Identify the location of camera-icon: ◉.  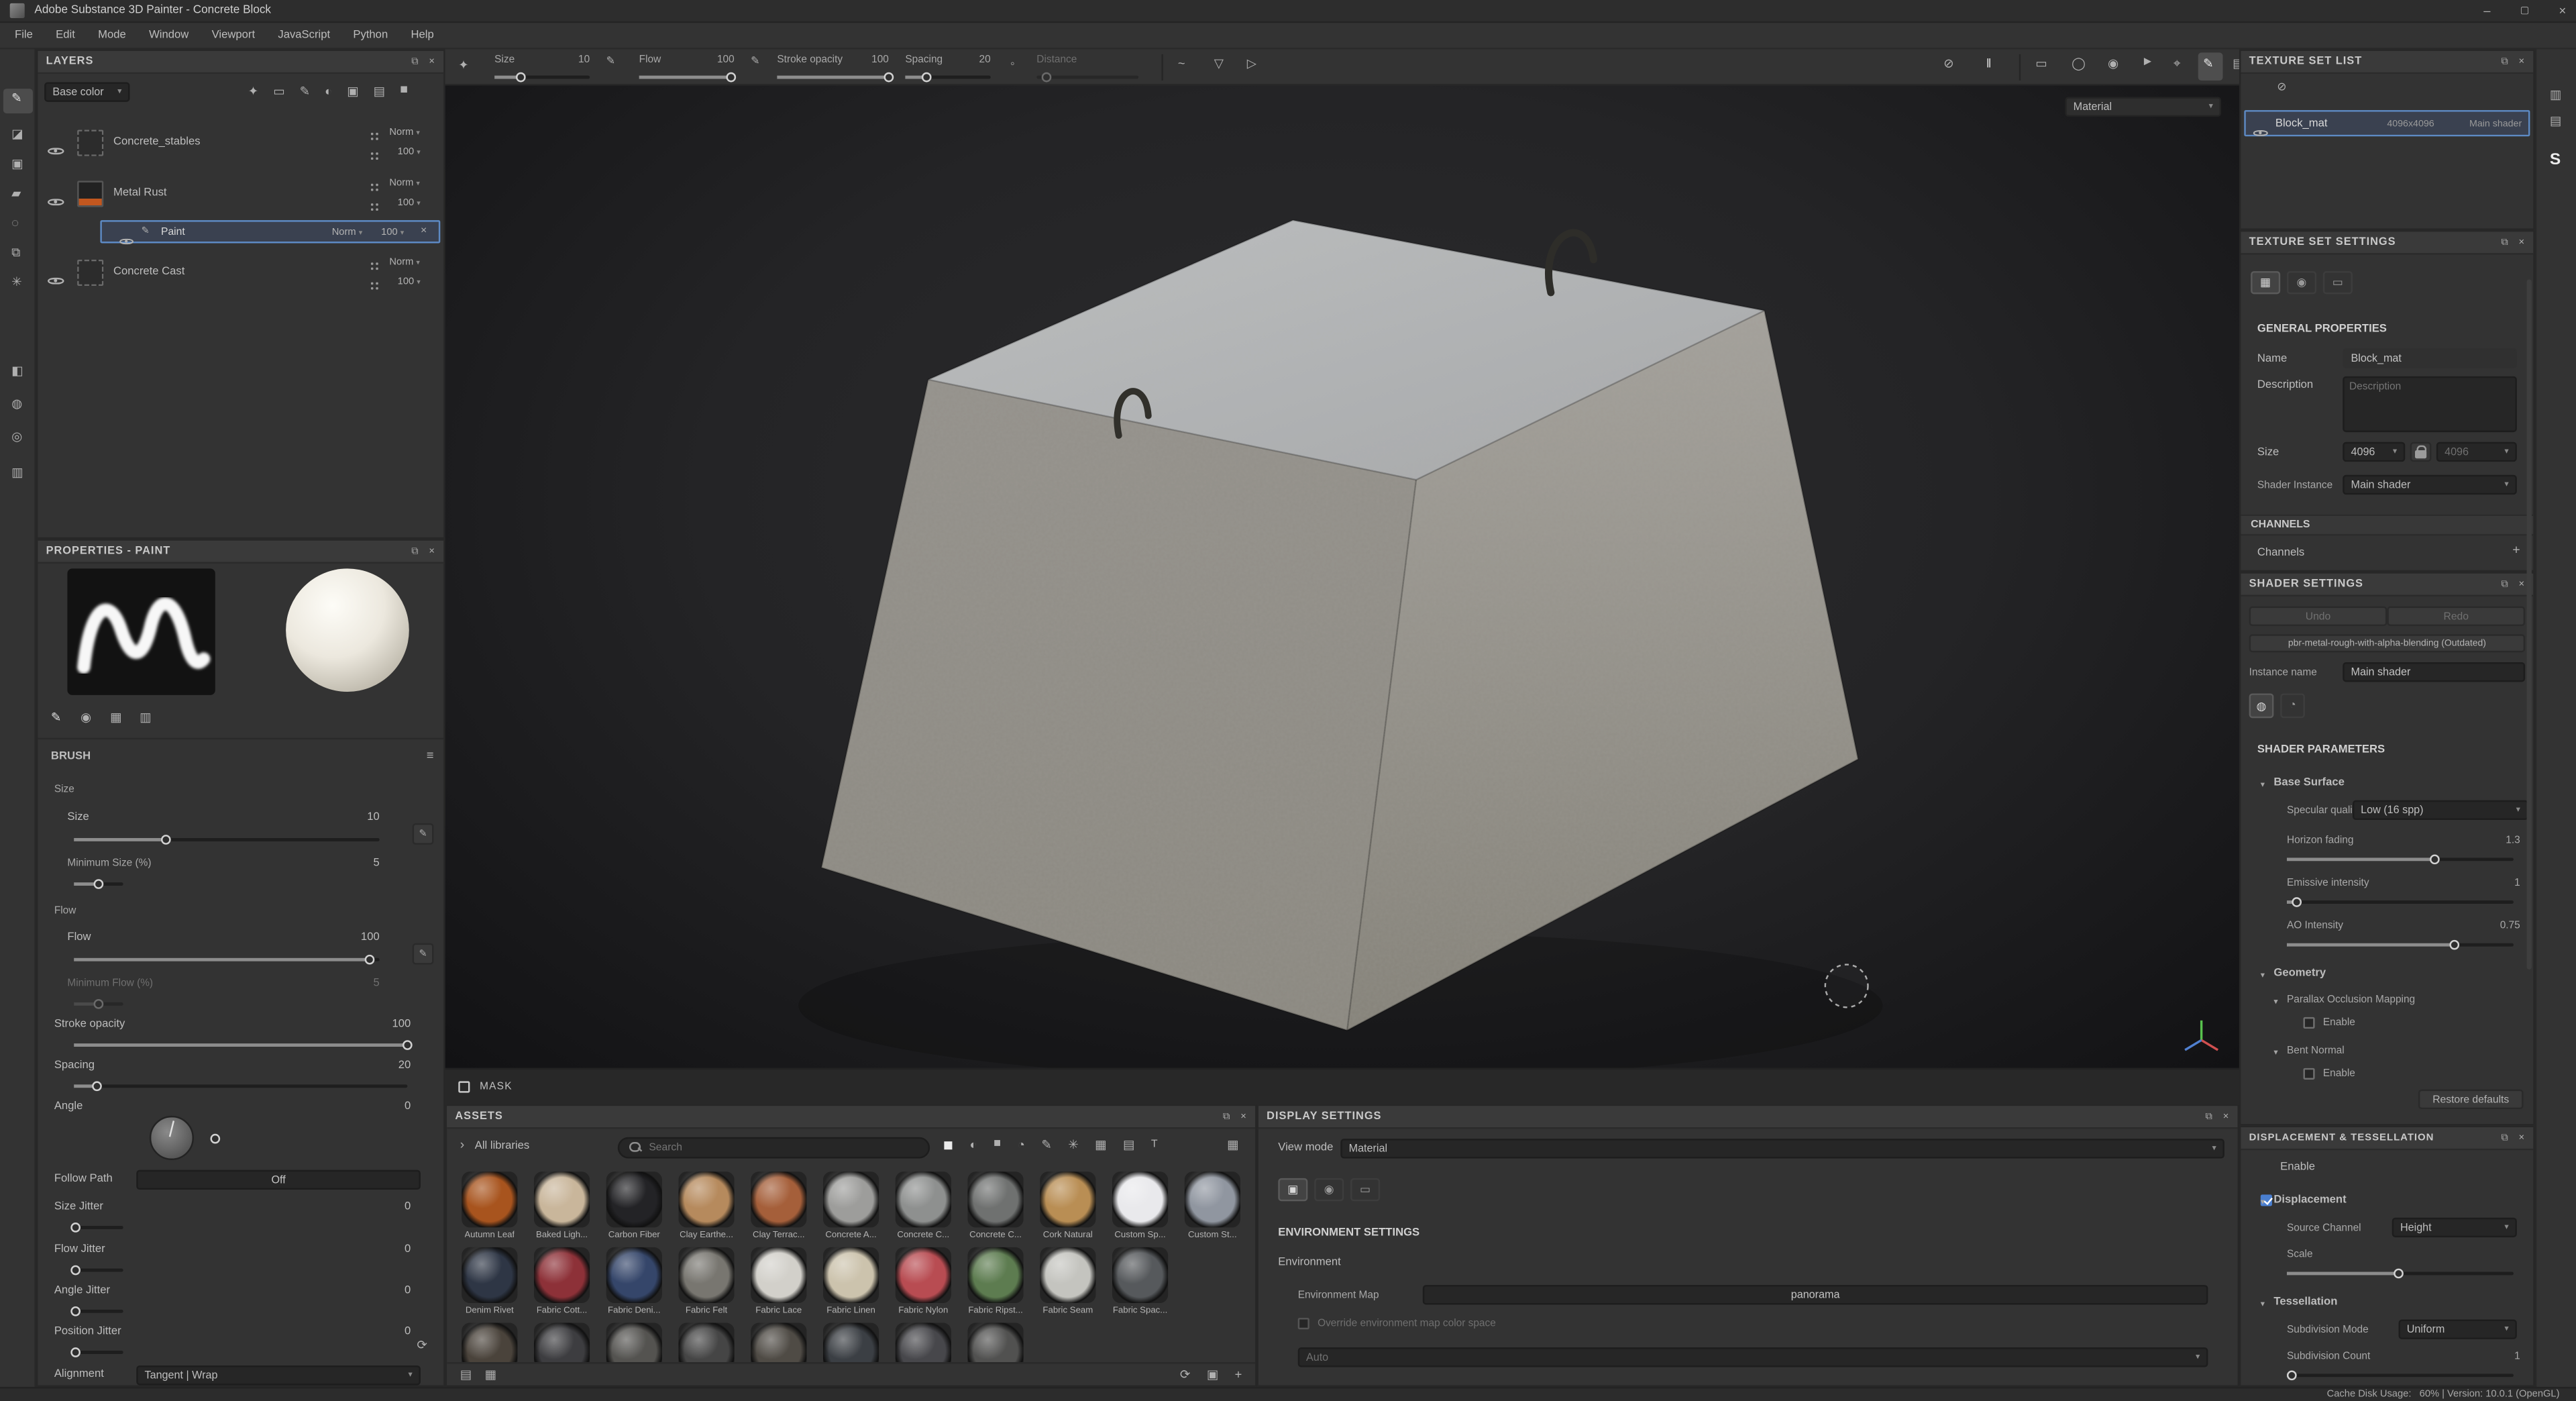
(2113, 64).